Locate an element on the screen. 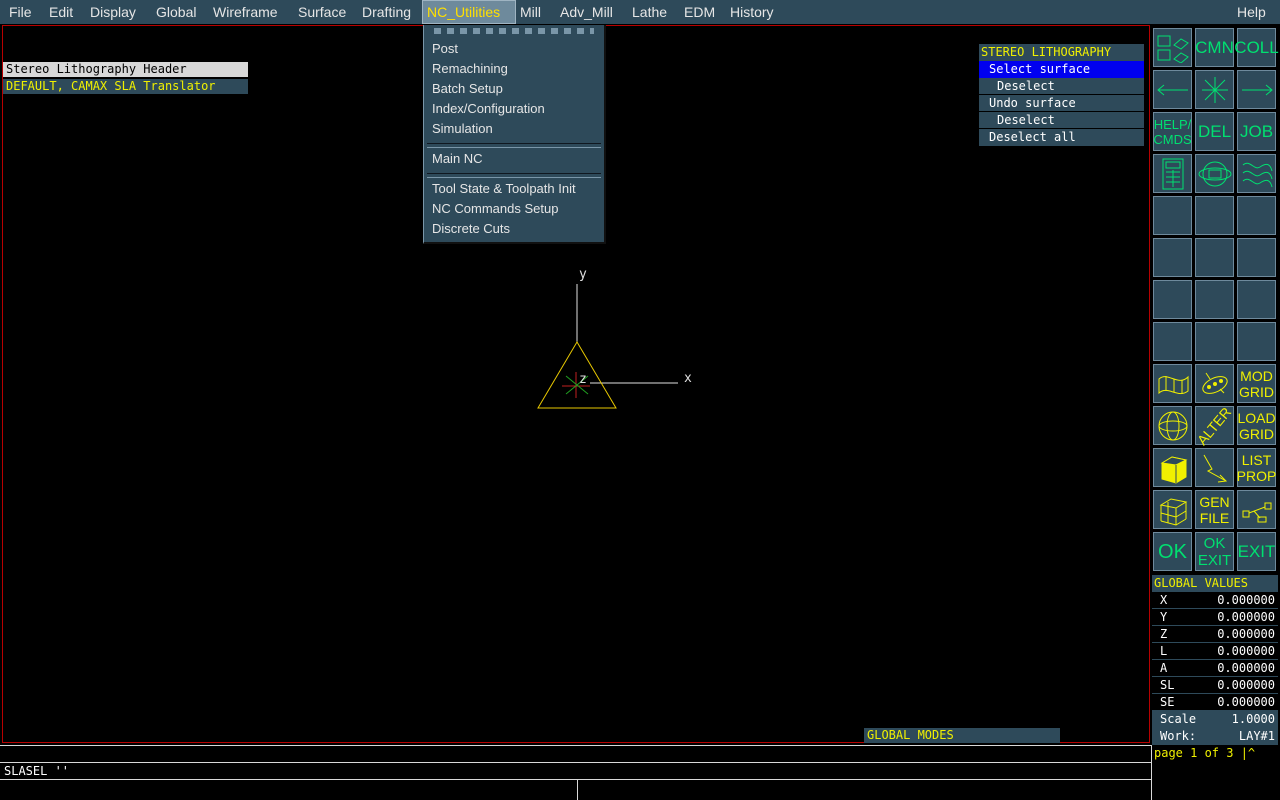 This screenshot has height=800, width=1280. menu-item-post: Post is located at coordinates (445, 49).